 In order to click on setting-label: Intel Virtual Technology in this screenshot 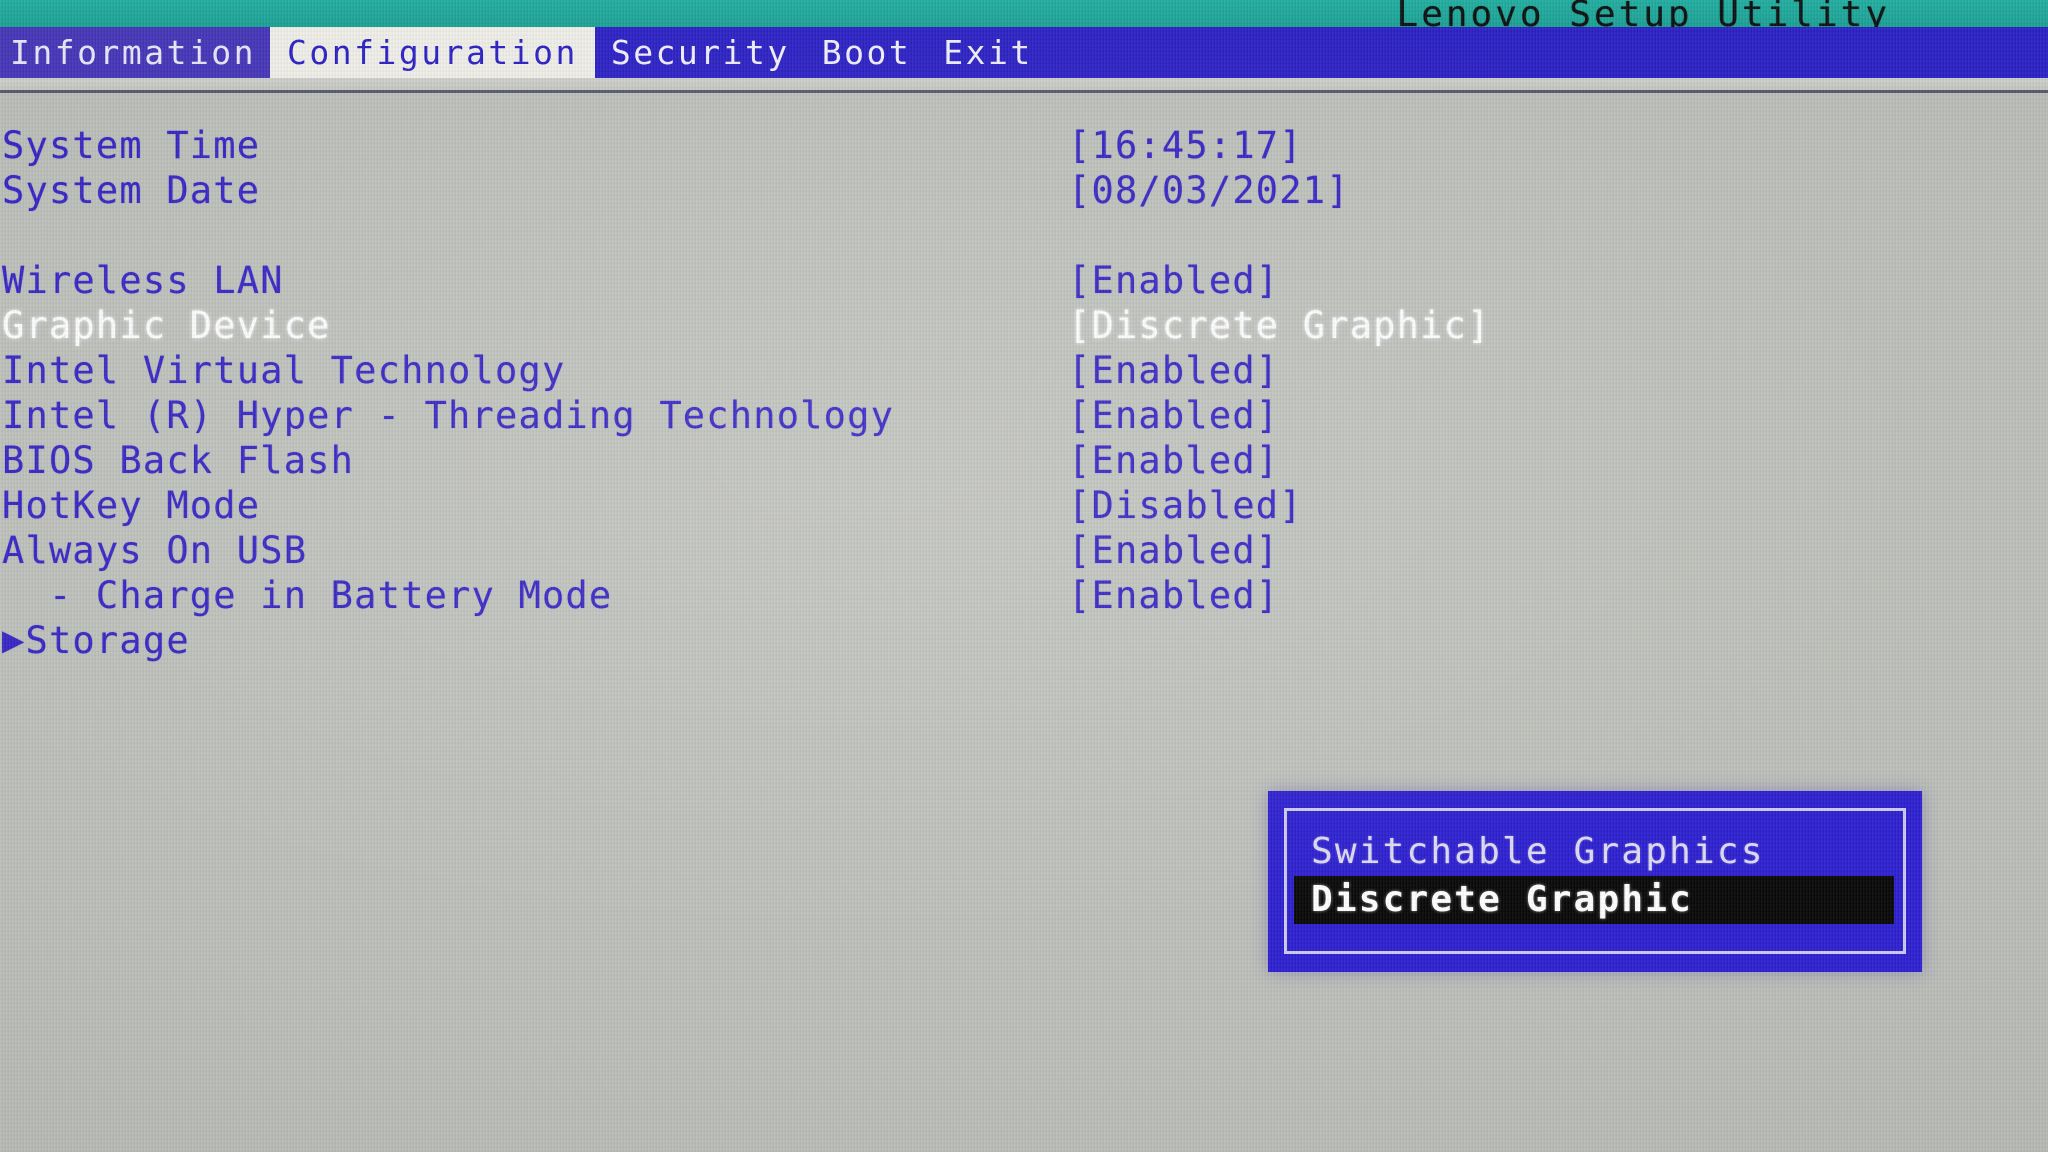, I will do `click(284, 370)`.